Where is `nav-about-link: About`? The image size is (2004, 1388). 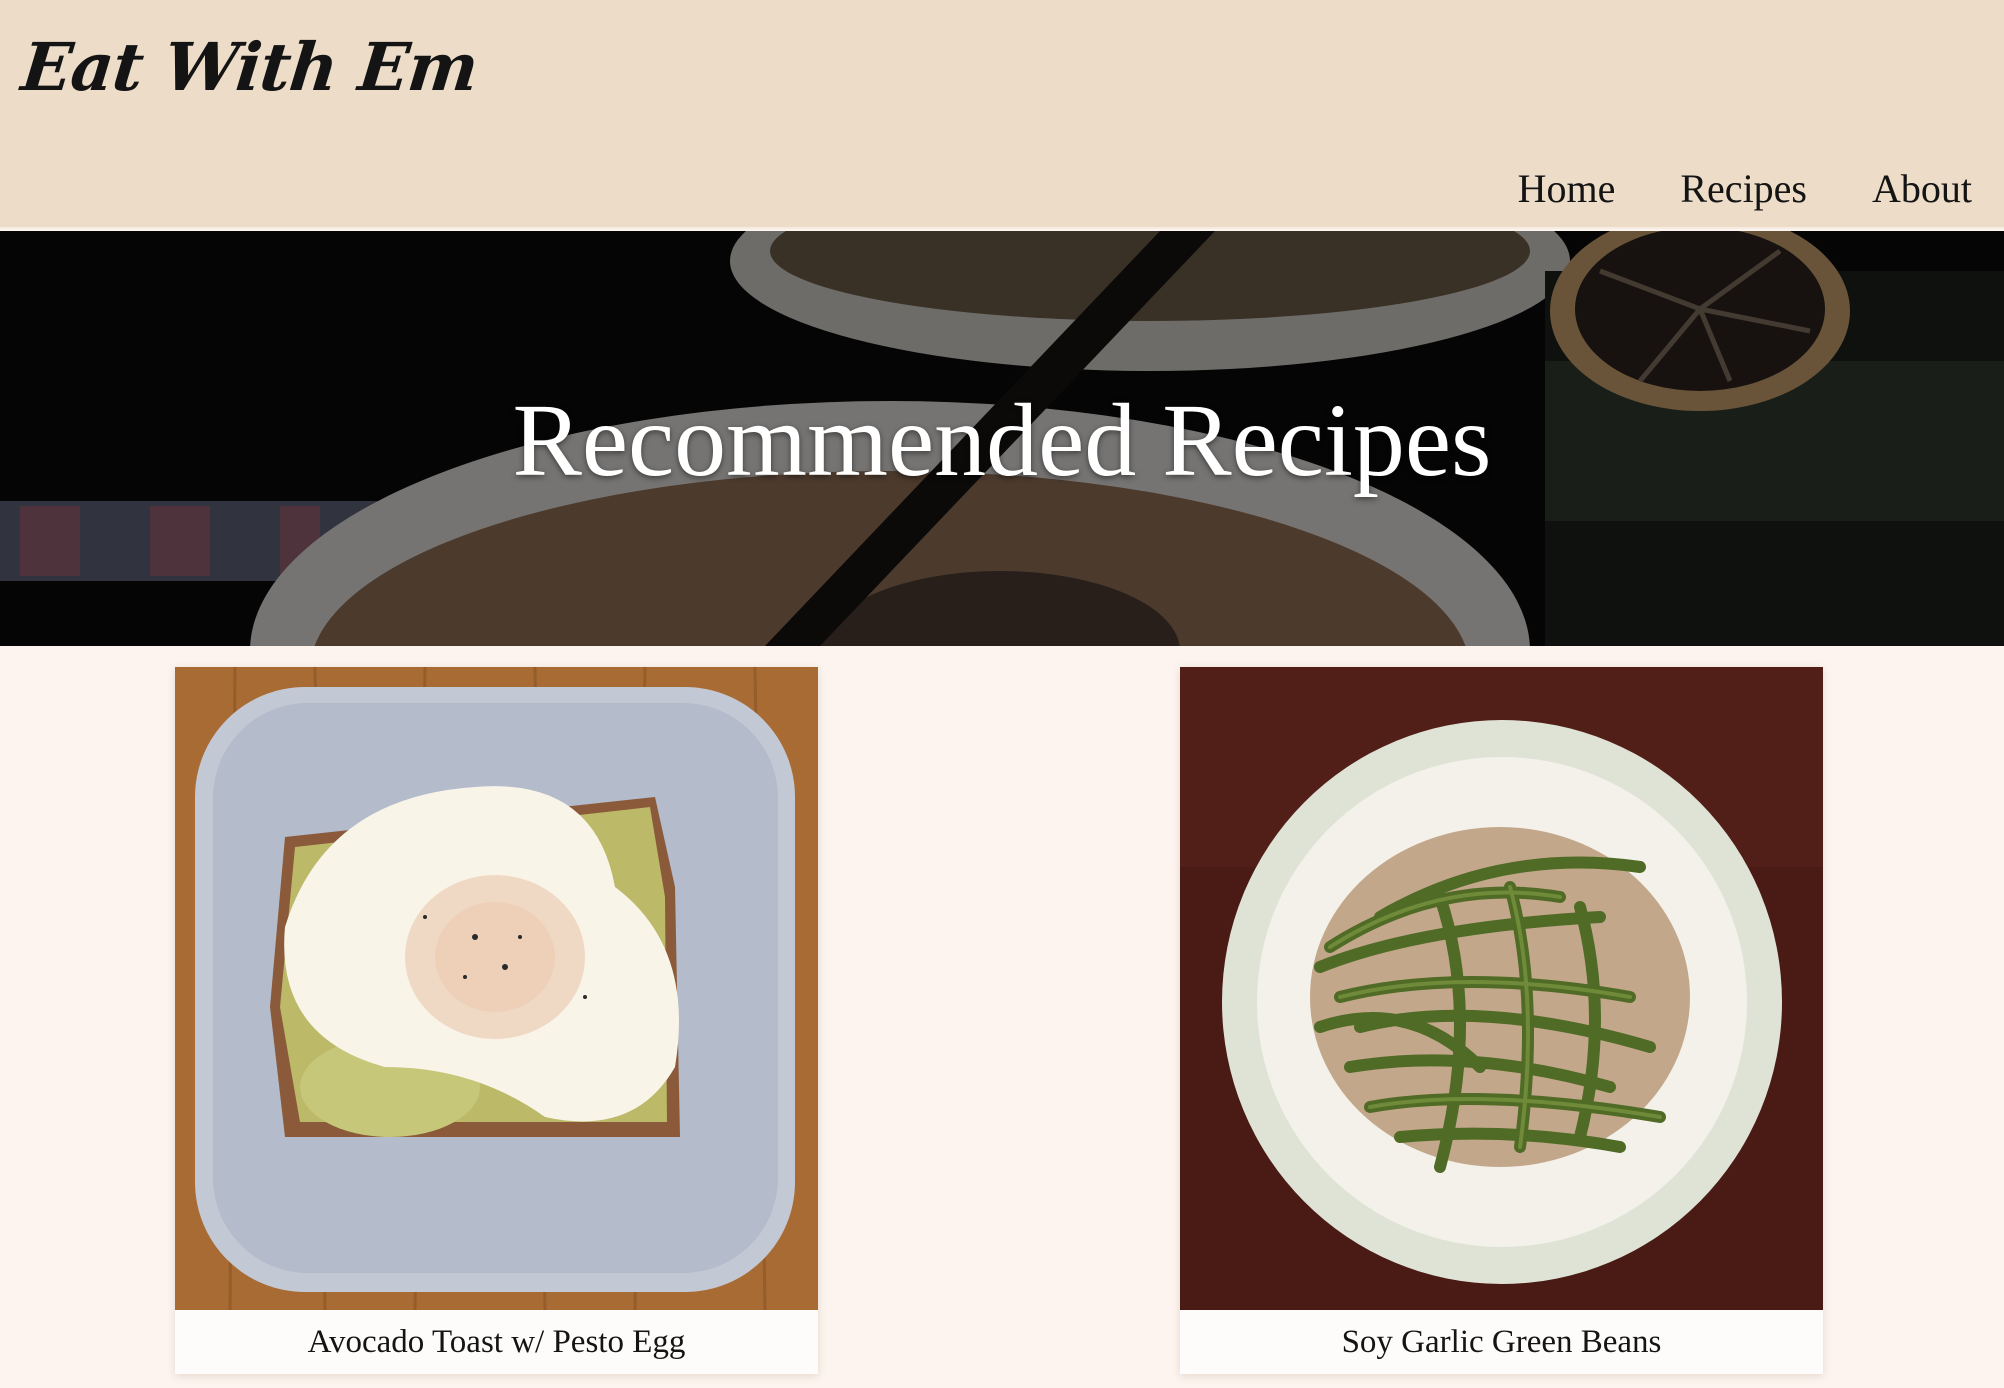
nav-about-link: About is located at coordinates (1922, 188).